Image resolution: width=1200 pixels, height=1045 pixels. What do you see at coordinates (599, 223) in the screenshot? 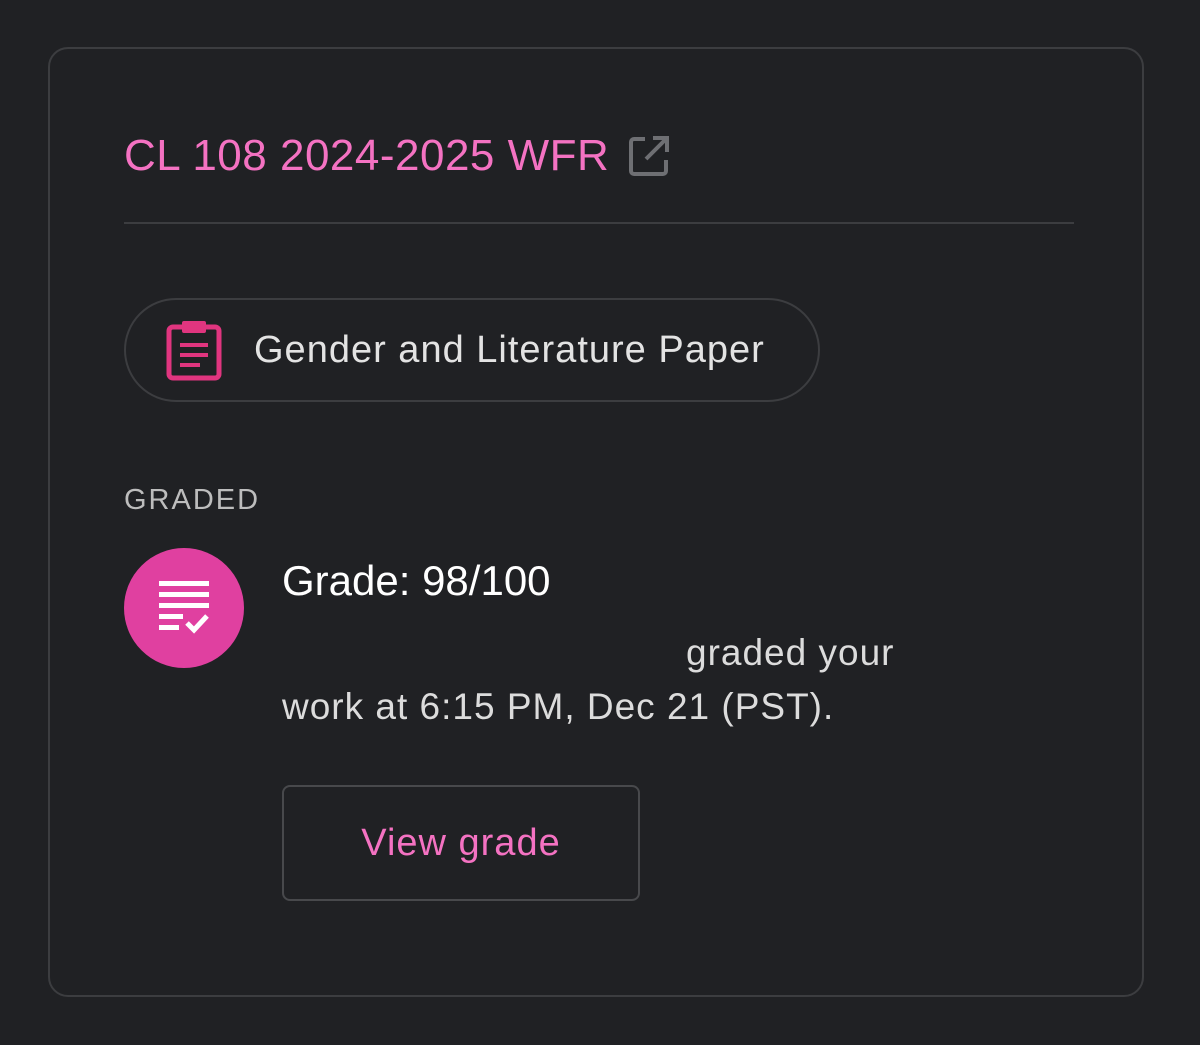
I see `divider` at bounding box center [599, 223].